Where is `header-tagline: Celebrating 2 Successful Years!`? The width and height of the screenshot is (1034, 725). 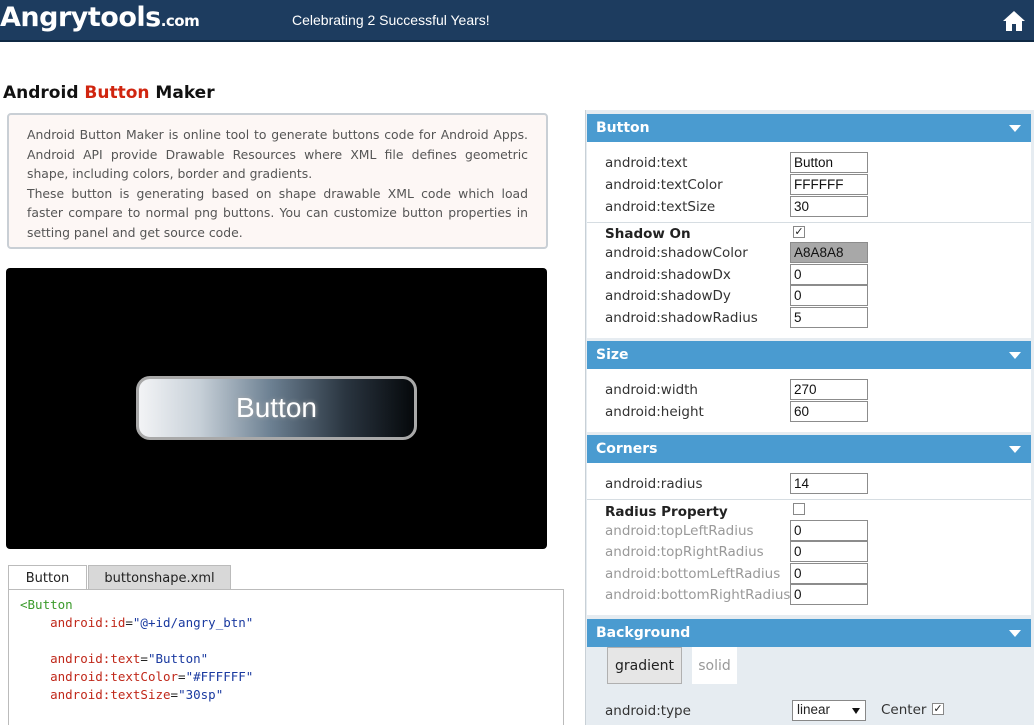
header-tagline: Celebrating 2 Successful Years! is located at coordinates (391, 20).